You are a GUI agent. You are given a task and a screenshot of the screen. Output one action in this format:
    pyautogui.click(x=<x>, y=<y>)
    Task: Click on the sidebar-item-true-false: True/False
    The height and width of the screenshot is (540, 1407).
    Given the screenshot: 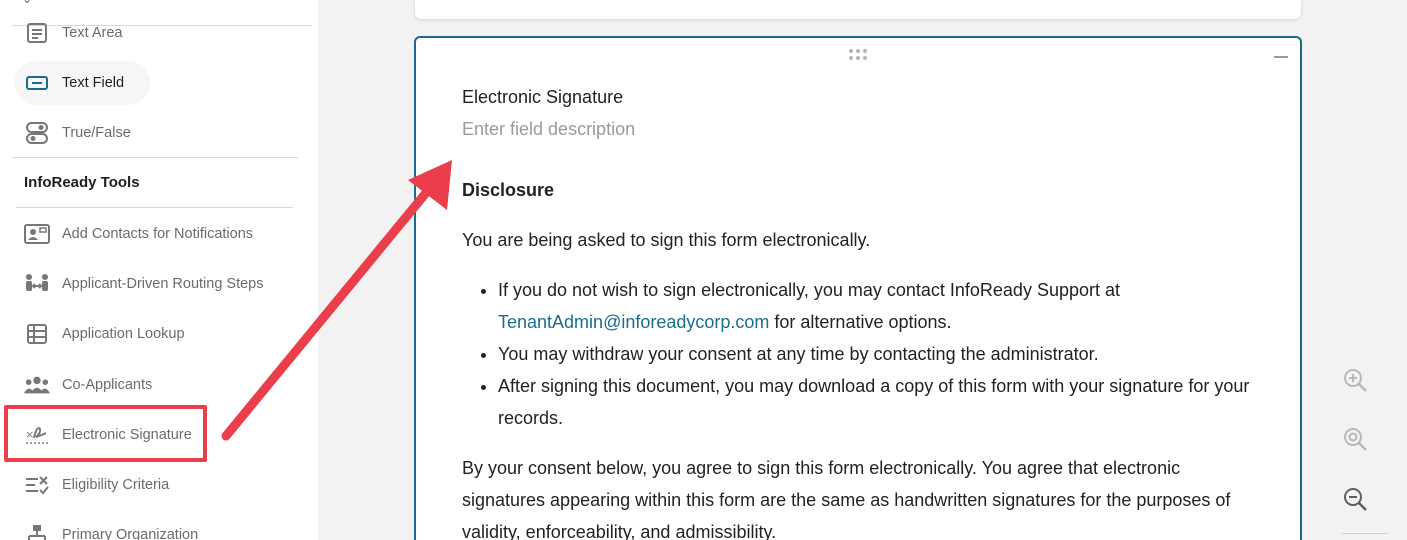 What is the action you would take?
    pyautogui.click(x=72, y=133)
    